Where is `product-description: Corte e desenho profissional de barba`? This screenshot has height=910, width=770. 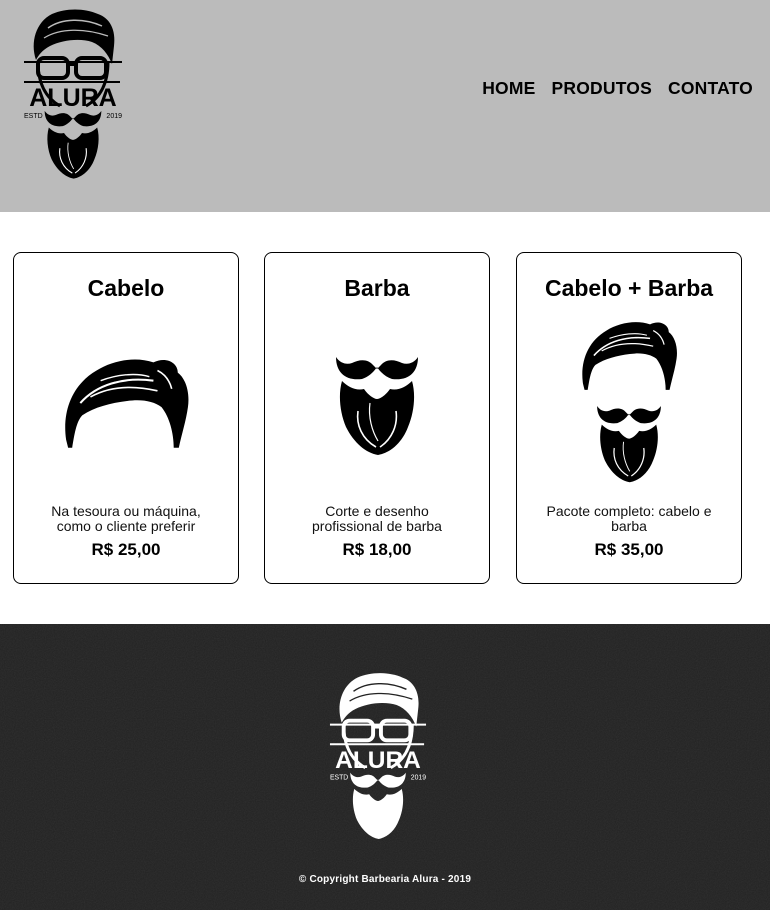 product-description: Corte e desenho profissional de barba is located at coordinates (377, 518).